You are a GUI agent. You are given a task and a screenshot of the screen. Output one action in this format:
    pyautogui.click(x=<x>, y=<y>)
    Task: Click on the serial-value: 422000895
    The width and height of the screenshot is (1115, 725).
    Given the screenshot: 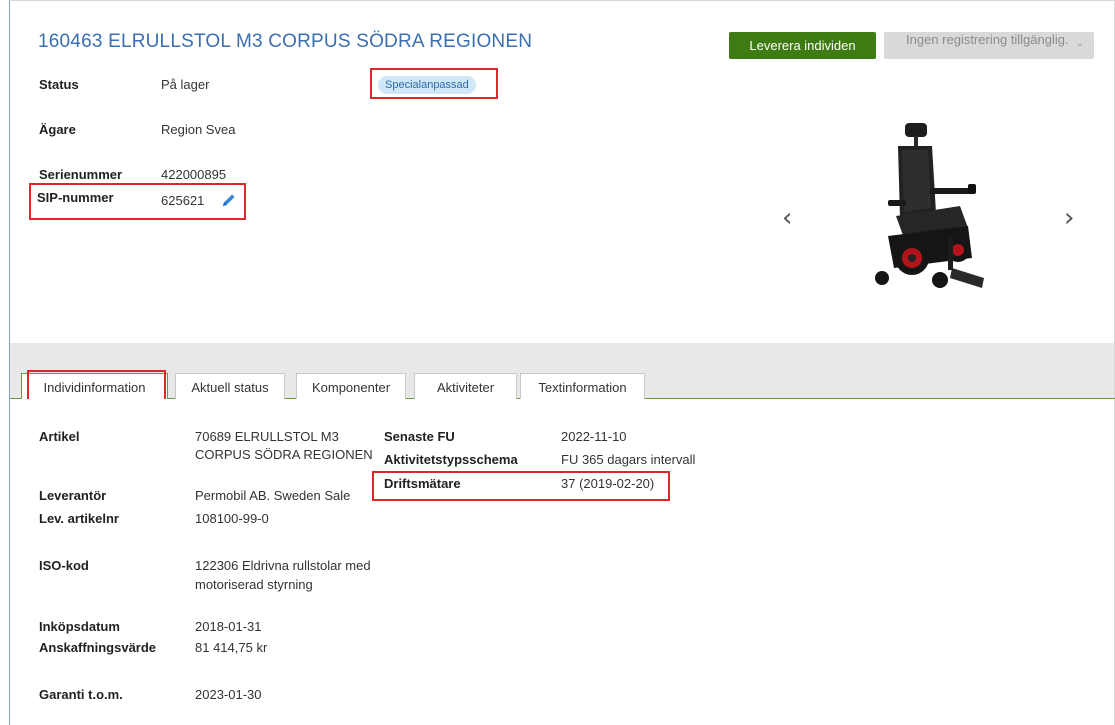 What is the action you would take?
    pyautogui.click(x=194, y=174)
    